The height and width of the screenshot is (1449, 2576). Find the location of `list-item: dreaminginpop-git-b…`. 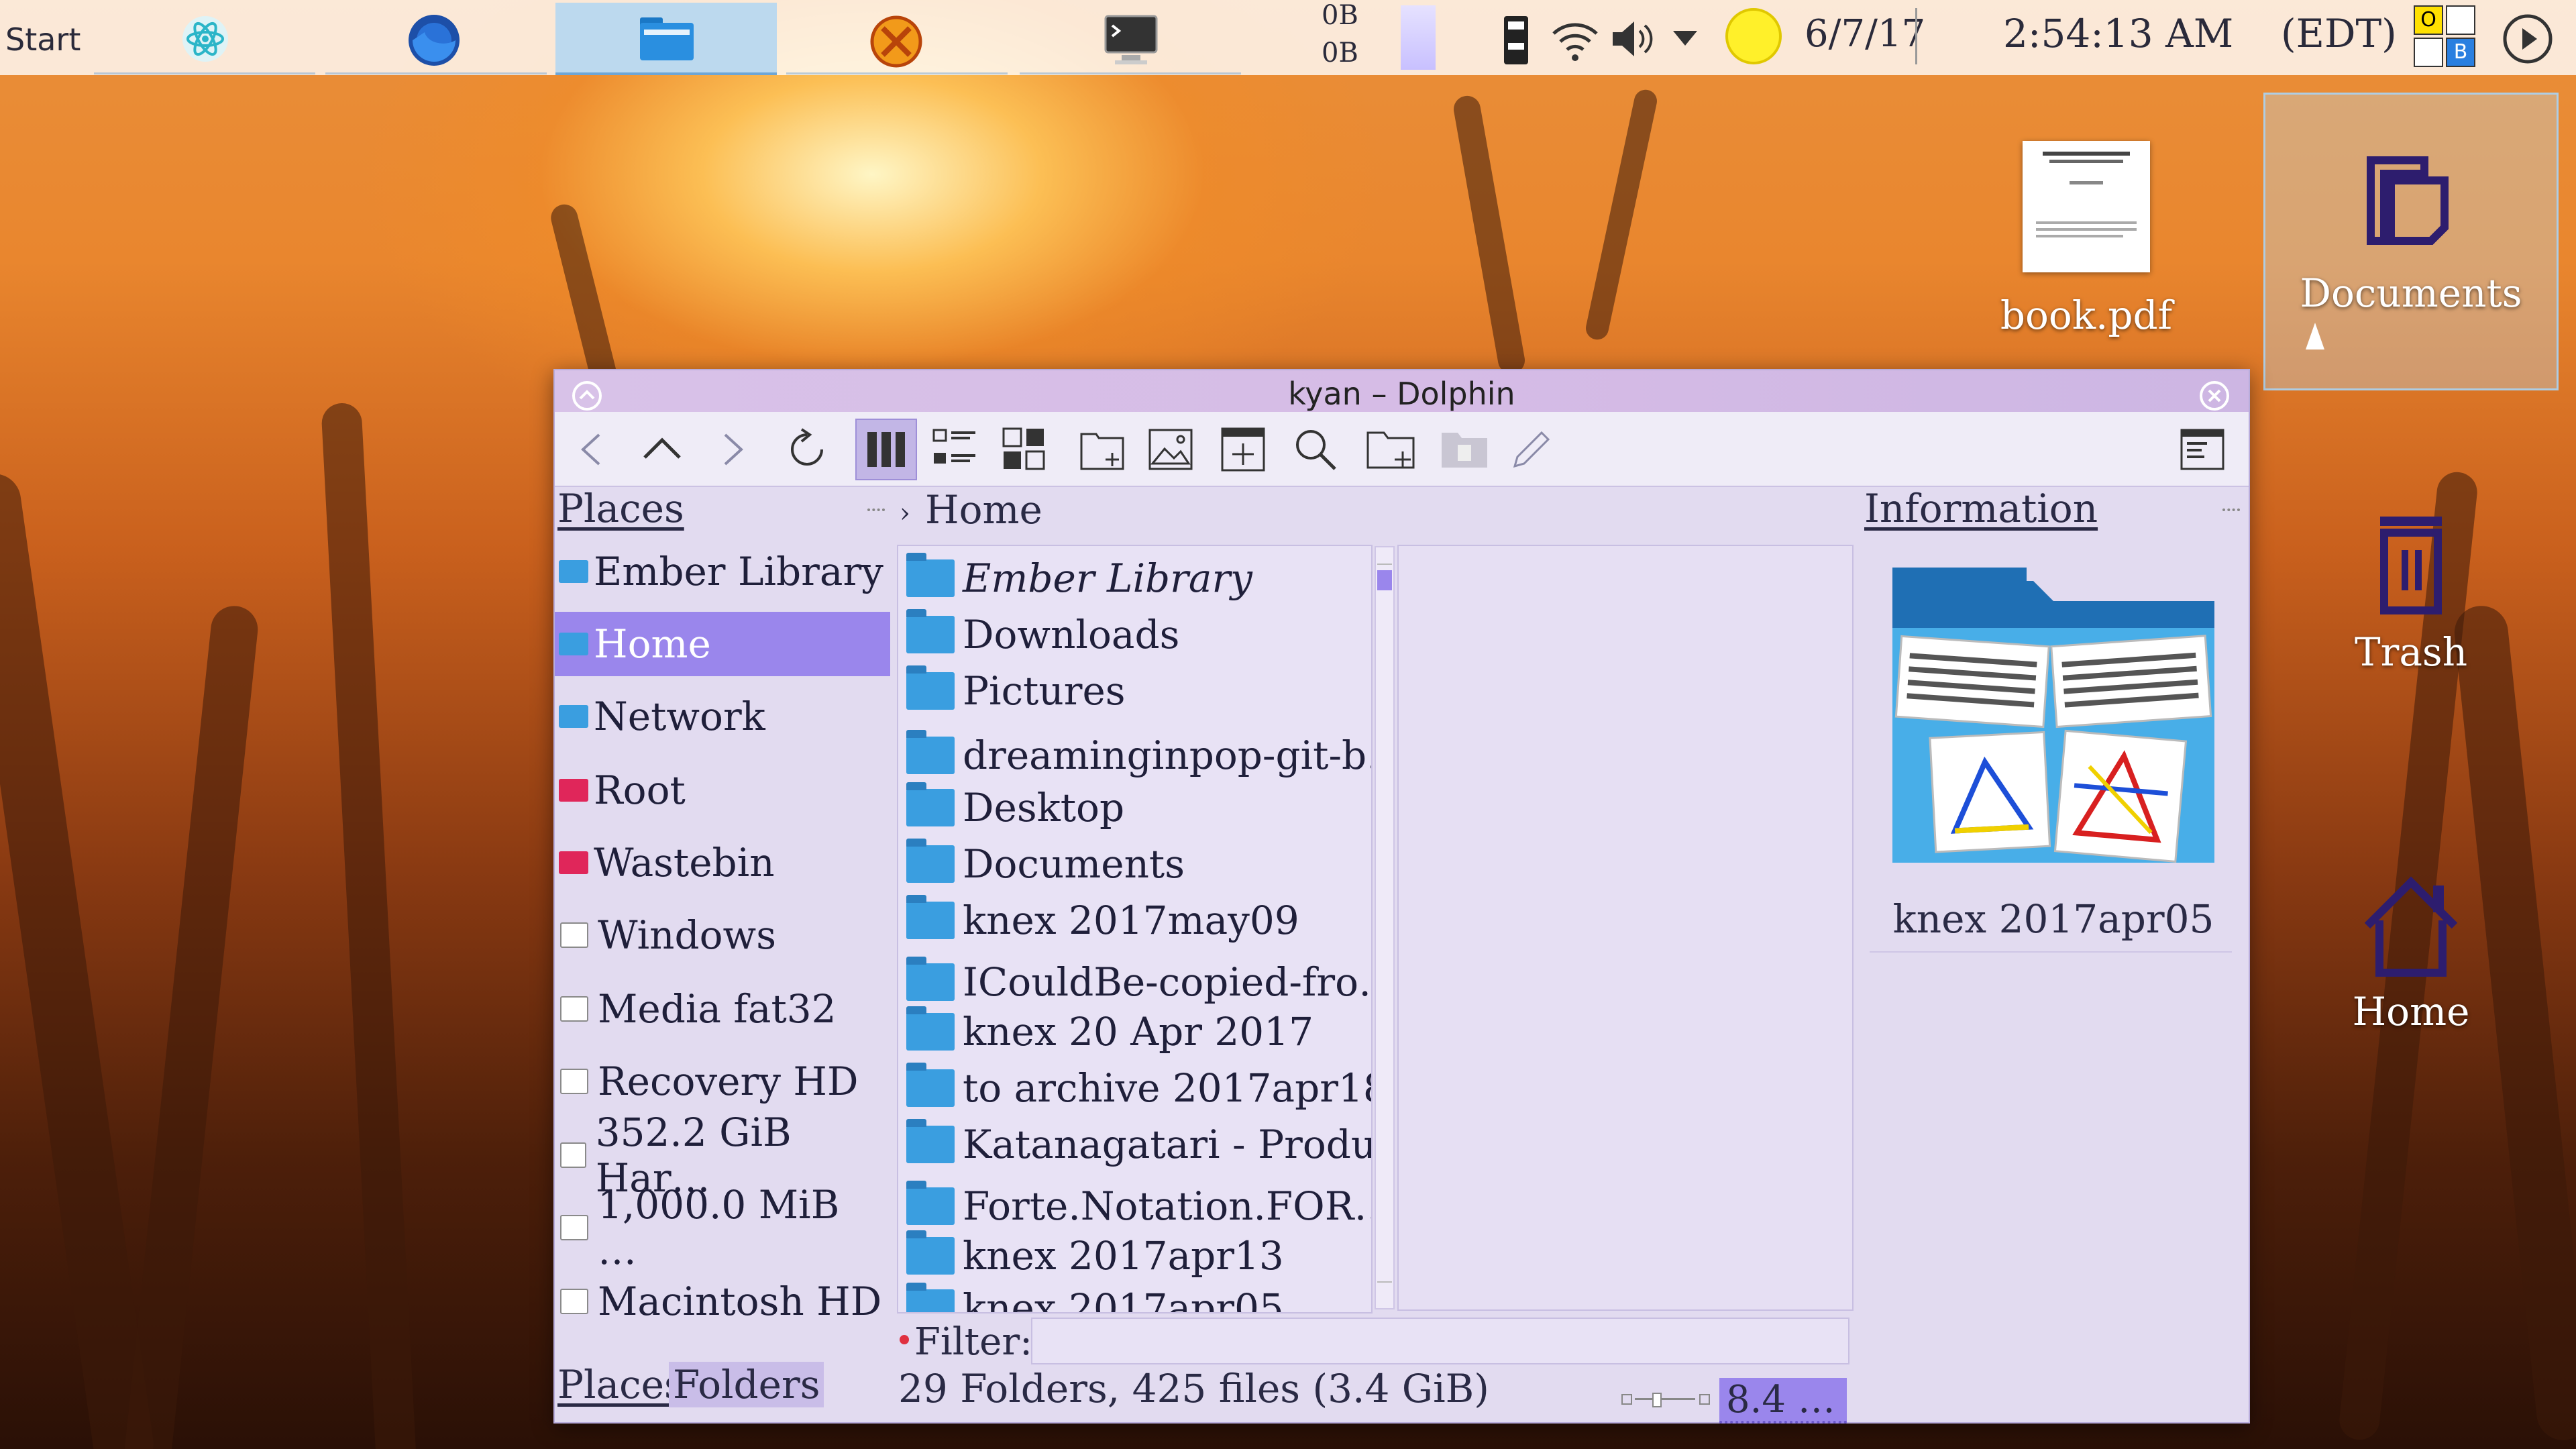

list-item: dreaminginpop-git-b… is located at coordinates (1138, 755).